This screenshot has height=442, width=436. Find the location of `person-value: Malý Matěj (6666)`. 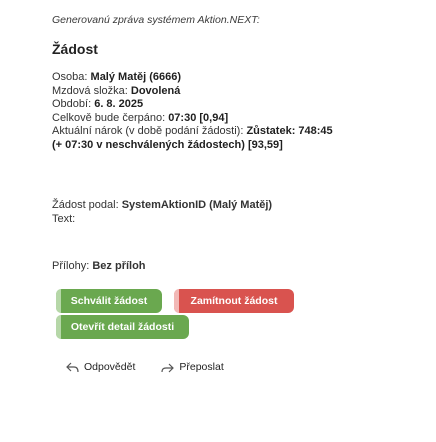

person-value: Malý Matěj (6666) is located at coordinates (136, 77).